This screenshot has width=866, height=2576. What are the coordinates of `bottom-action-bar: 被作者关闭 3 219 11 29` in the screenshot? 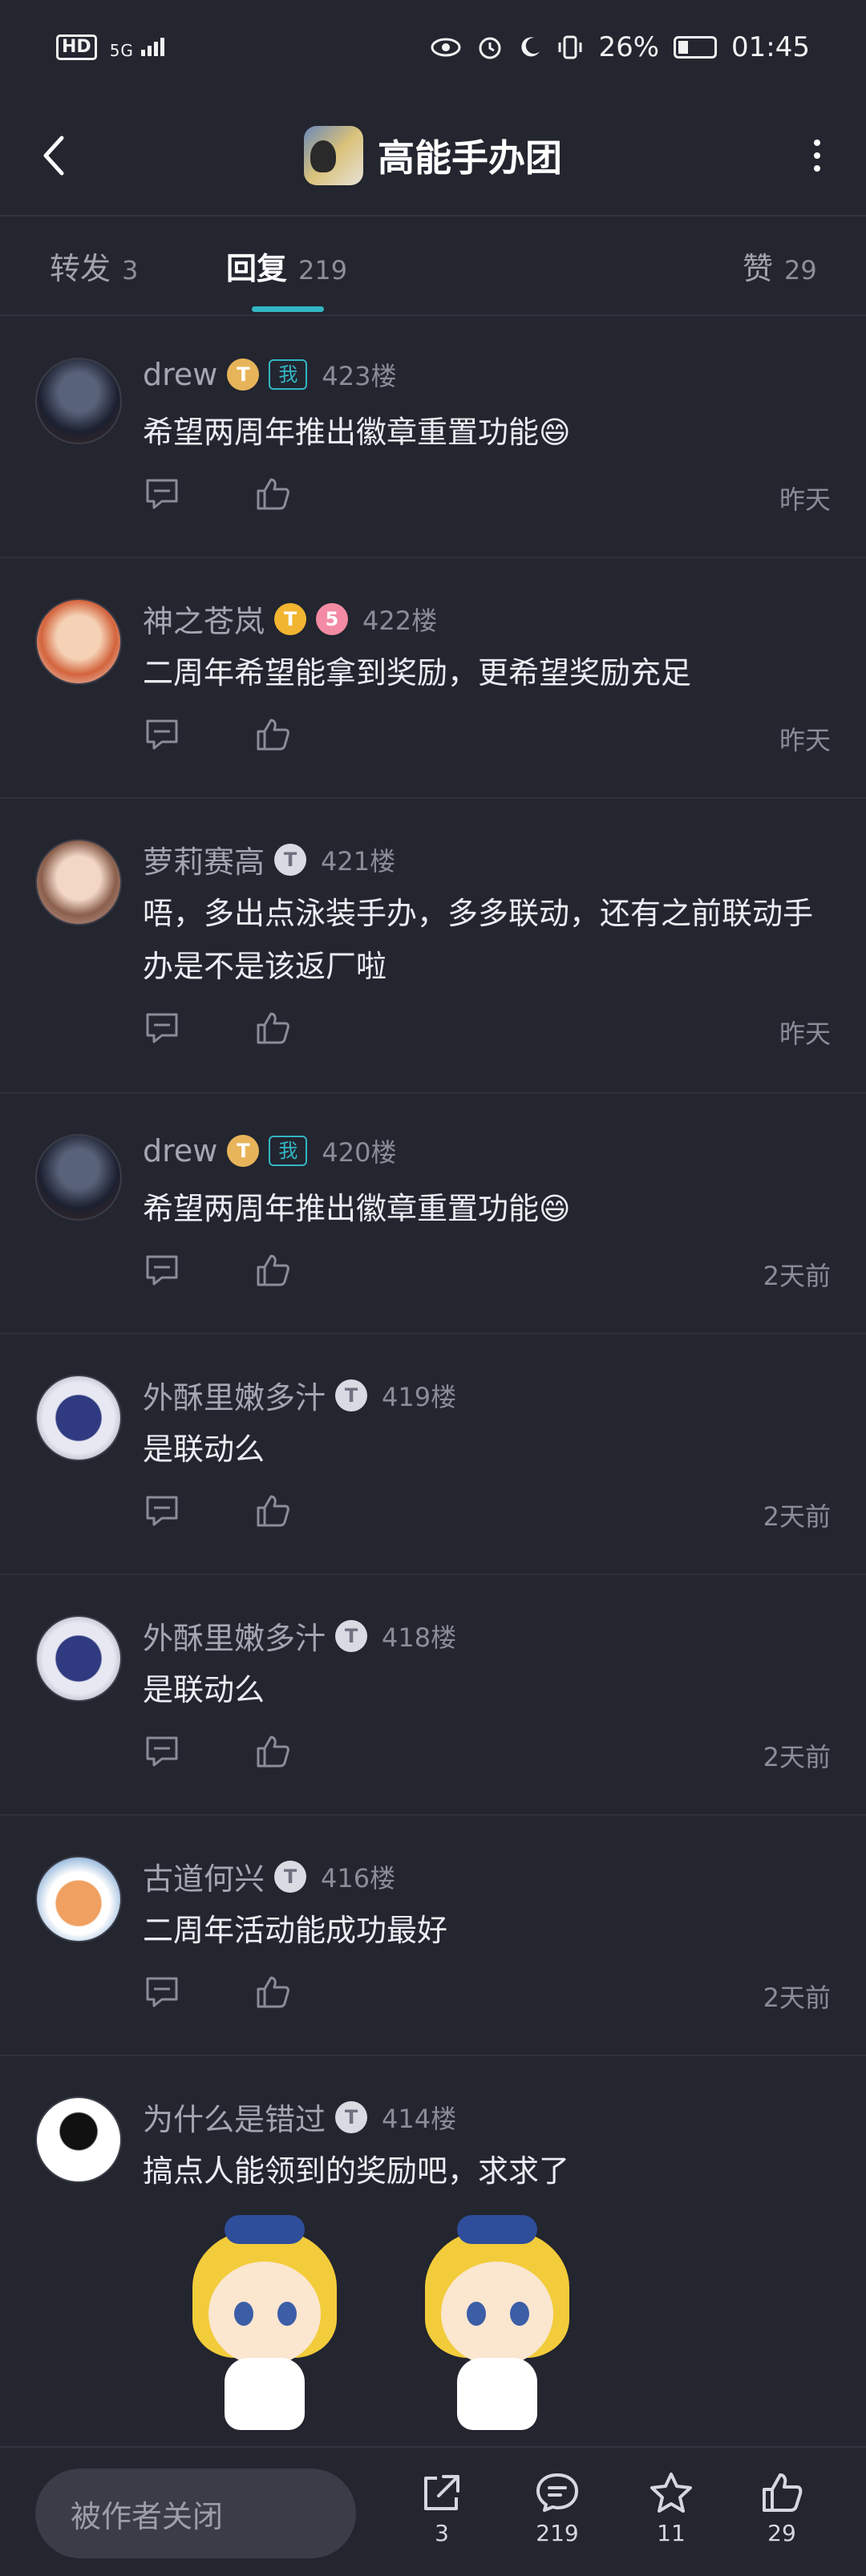 It's located at (433, 2511).